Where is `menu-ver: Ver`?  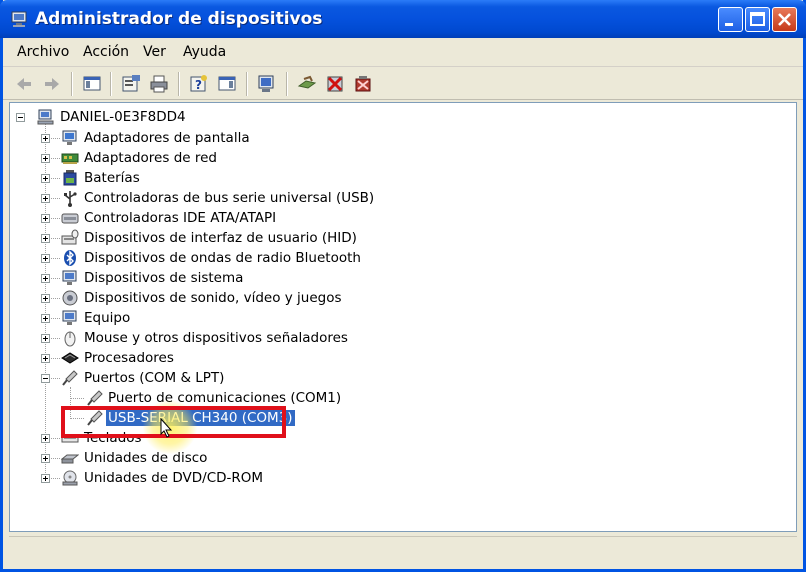
menu-ver: Ver is located at coordinates (154, 52).